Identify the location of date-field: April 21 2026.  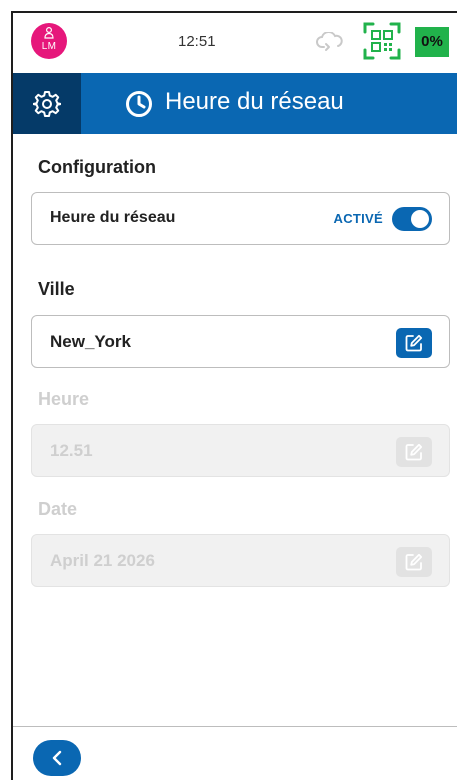
(240, 560).